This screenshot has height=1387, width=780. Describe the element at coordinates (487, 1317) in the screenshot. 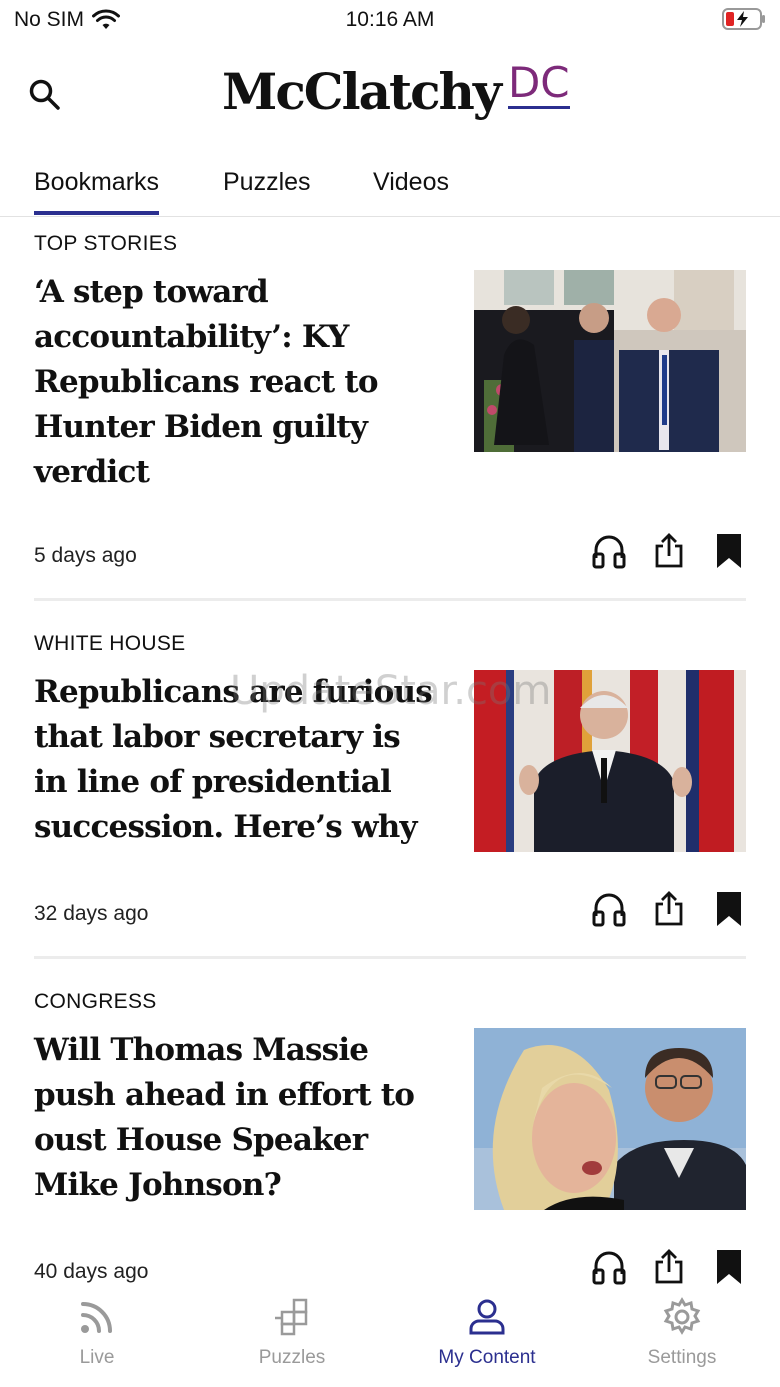

I see `person-icon` at that location.